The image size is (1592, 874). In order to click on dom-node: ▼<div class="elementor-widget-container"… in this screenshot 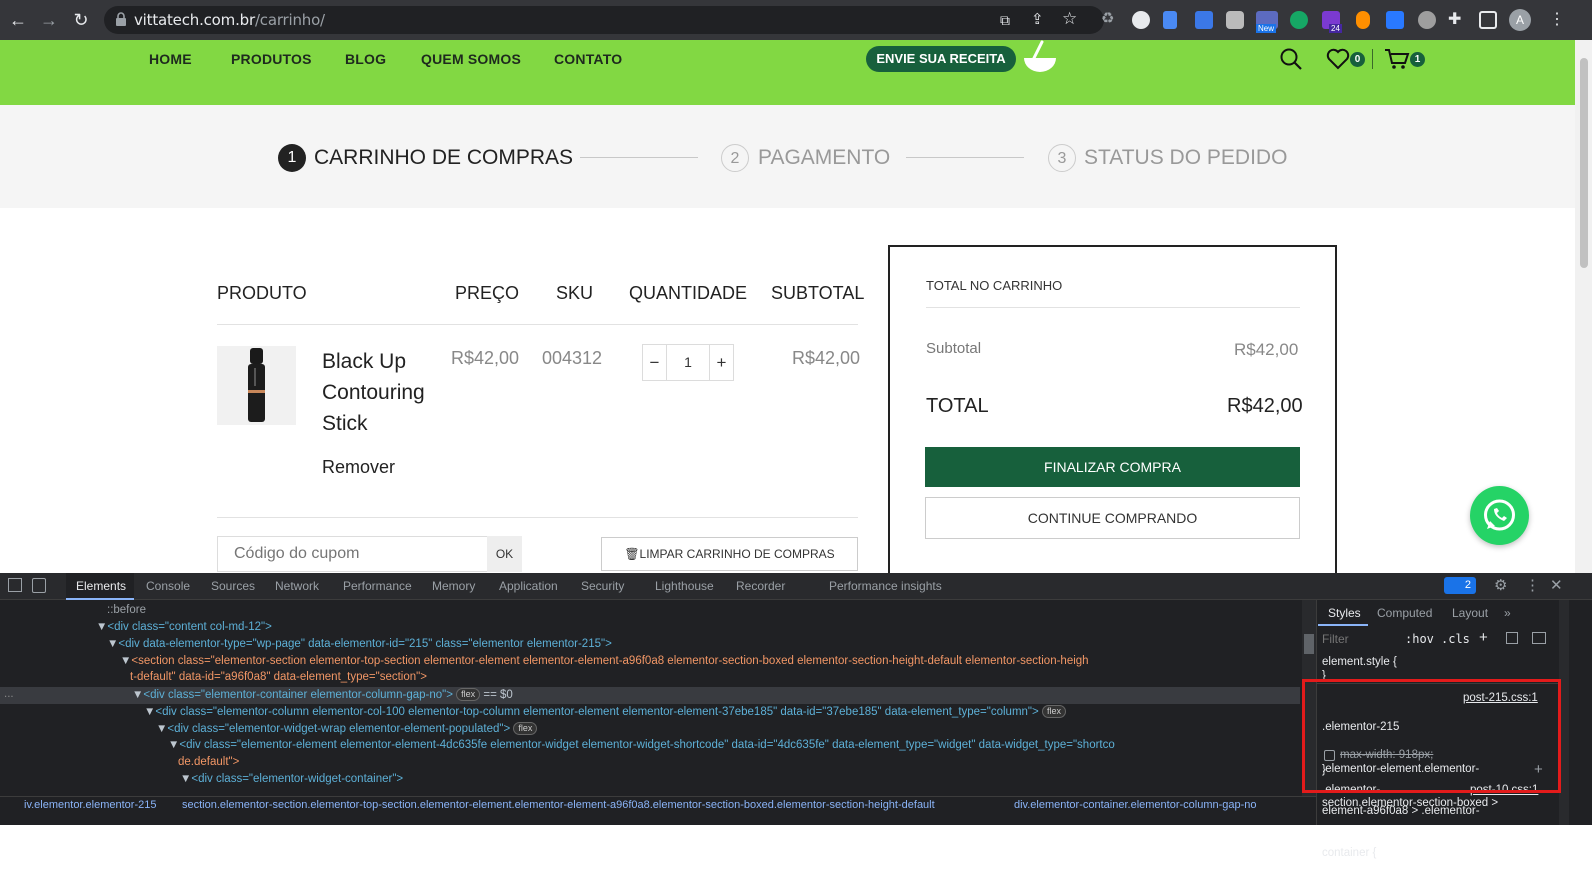, I will do `click(291, 779)`.